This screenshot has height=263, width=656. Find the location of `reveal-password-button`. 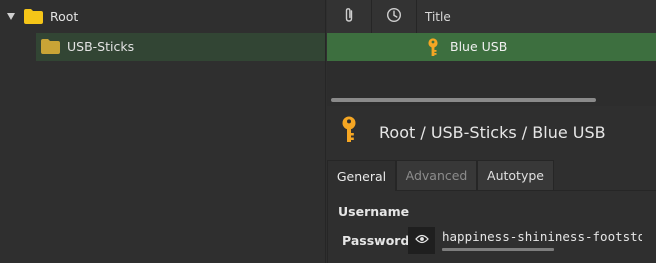

reveal-password-button is located at coordinates (421, 240).